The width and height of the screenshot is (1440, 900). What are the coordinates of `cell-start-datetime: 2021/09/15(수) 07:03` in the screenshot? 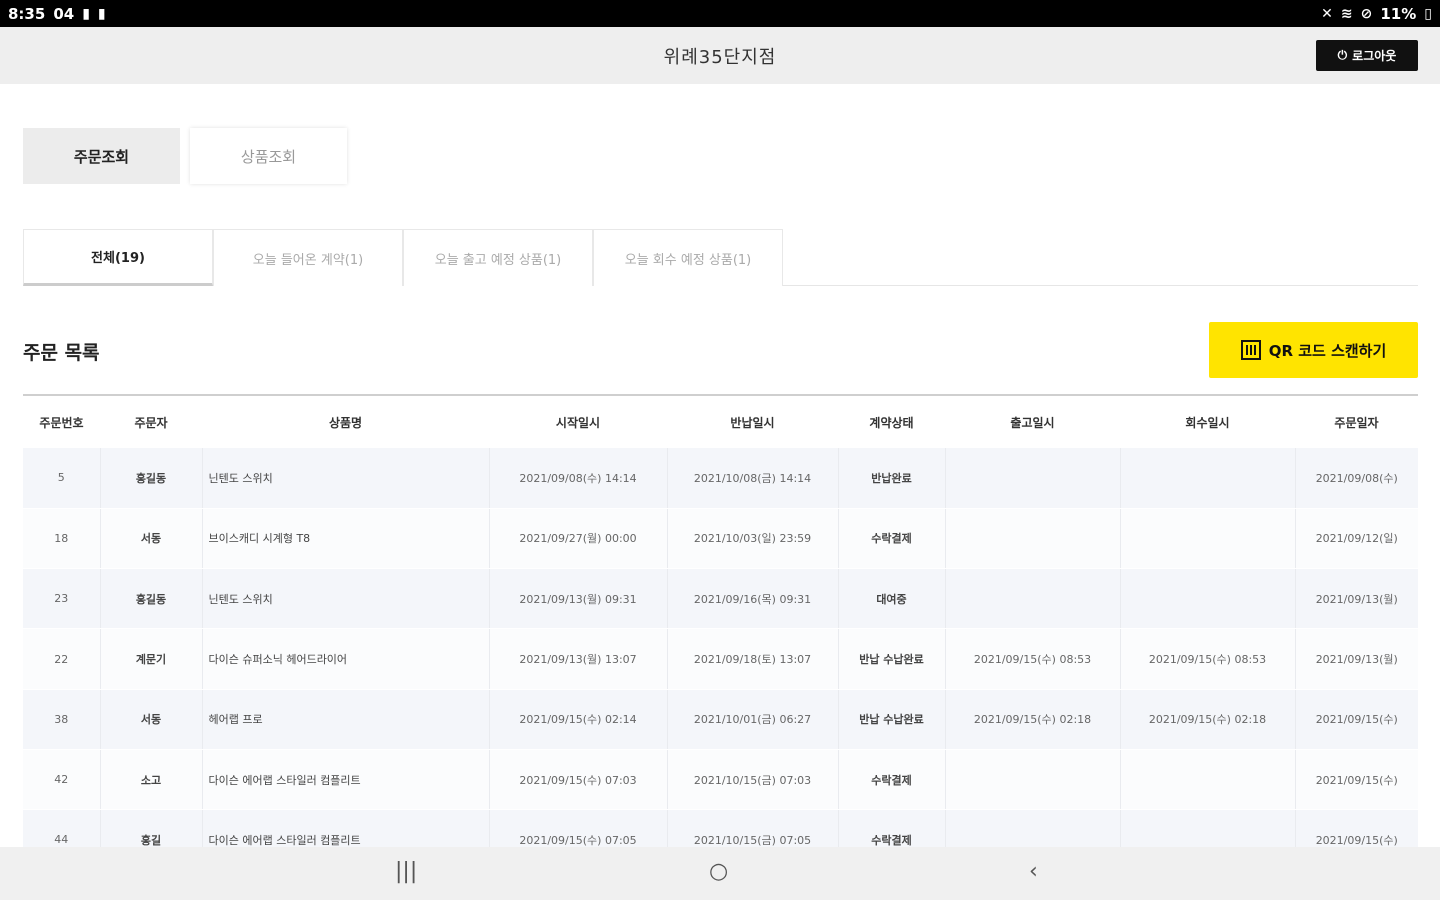 It's located at (578, 780).